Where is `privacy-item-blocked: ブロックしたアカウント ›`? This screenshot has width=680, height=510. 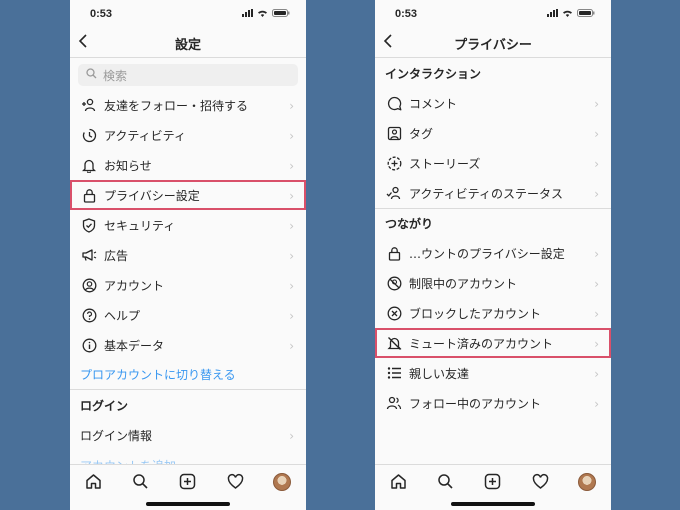
privacy-item-blocked: ブロックしたアカウント › is located at coordinates (493, 313).